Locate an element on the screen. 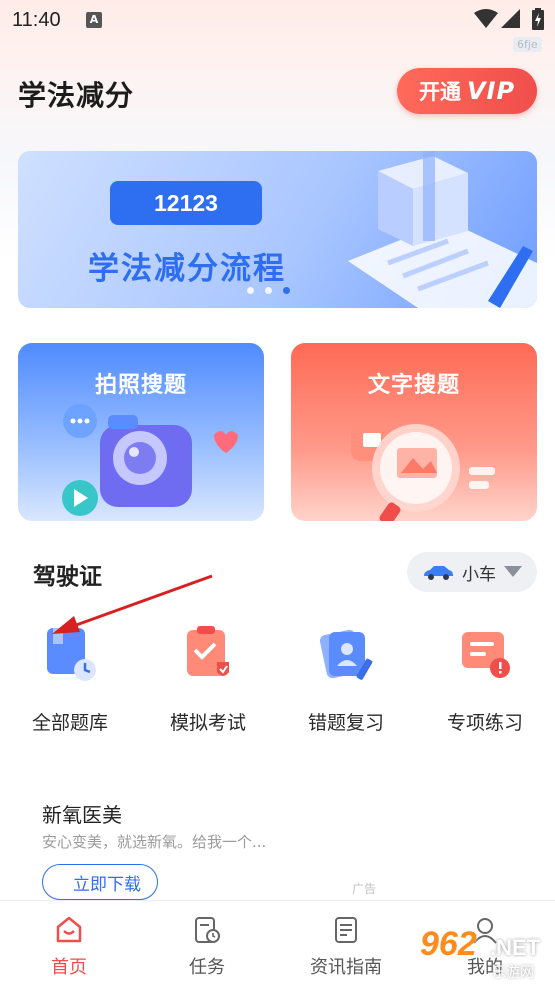  document-icon is located at coordinates (346, 930).